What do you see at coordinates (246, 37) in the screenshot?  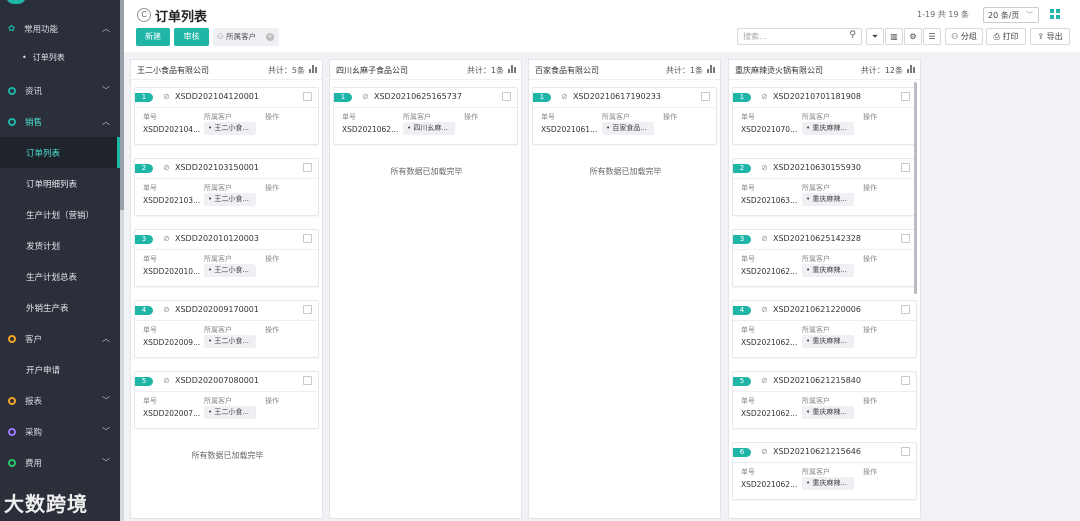 I see `filter-tag-customer: ⚇ 所属客户 ×` at bounding box center [246, 37].